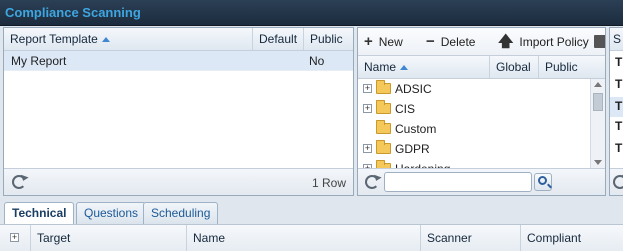  I want to click on tree-folder-adsic: + ADSIC, so click(474, 89).